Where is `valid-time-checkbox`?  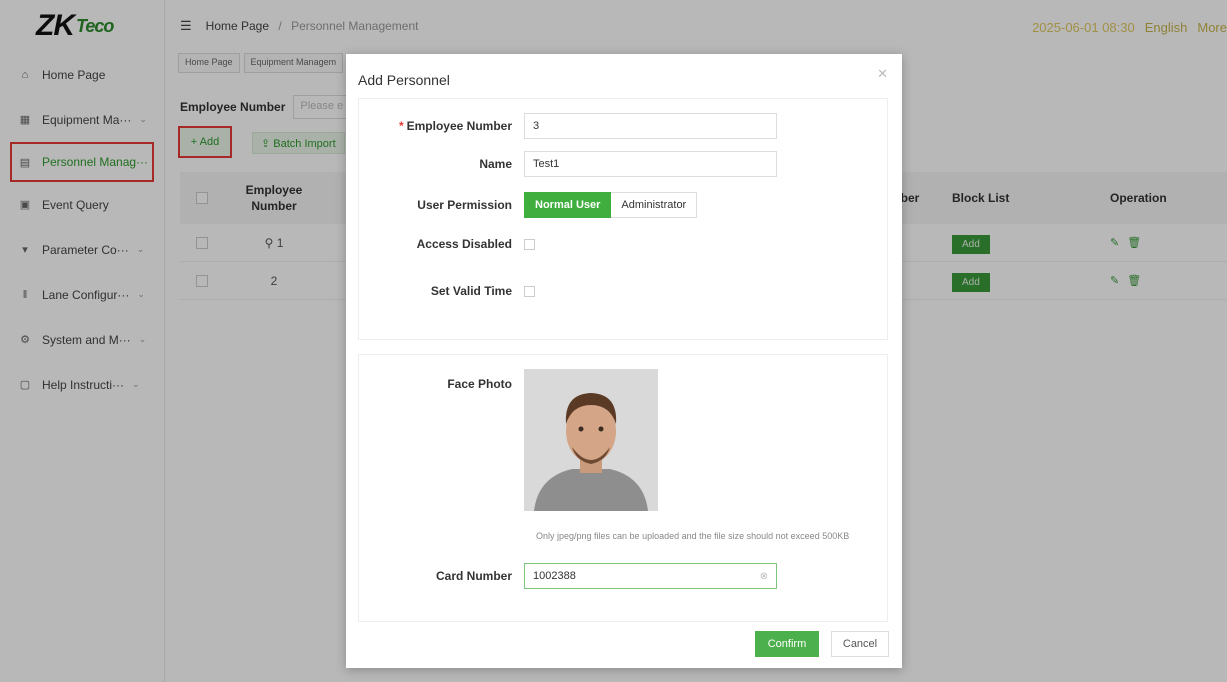
valid-time-checkbox is located at coordinates (529, 291).